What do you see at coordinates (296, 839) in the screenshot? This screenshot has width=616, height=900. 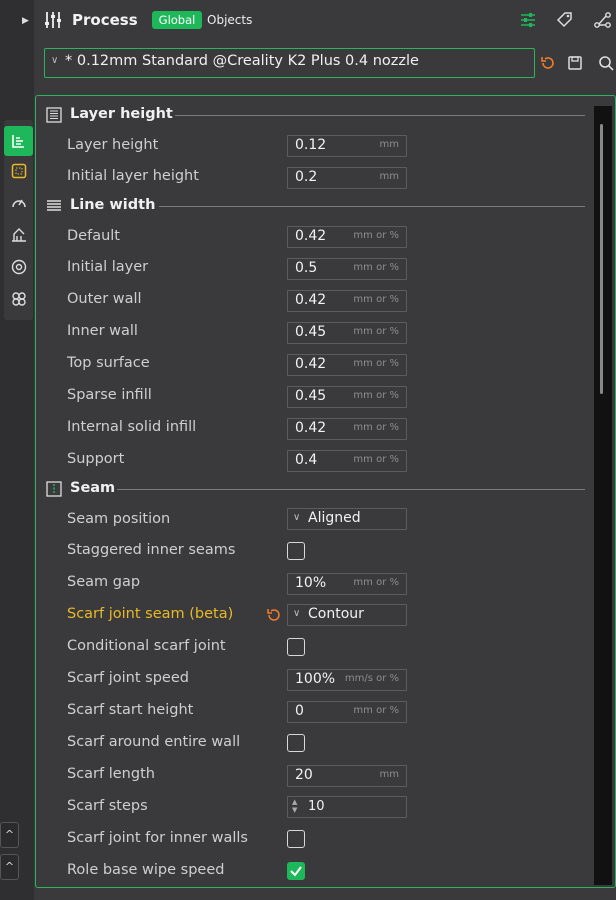 I see `scarf-joint-inner-walls-checkbox` at bounding box center [296, 839].